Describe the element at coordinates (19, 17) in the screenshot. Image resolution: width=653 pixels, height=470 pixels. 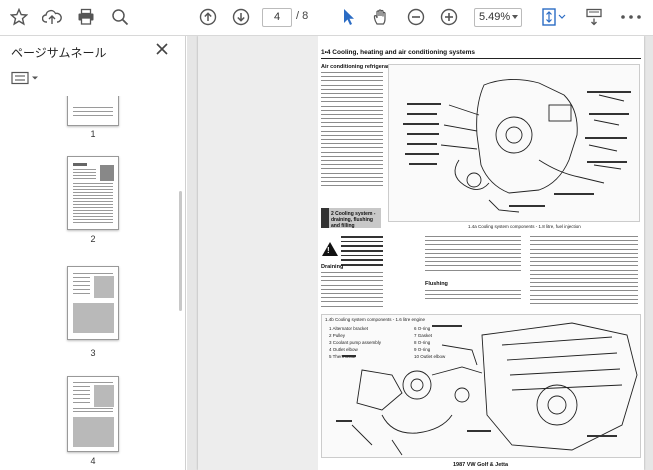
I see `bookmark-star-icon` at that location.